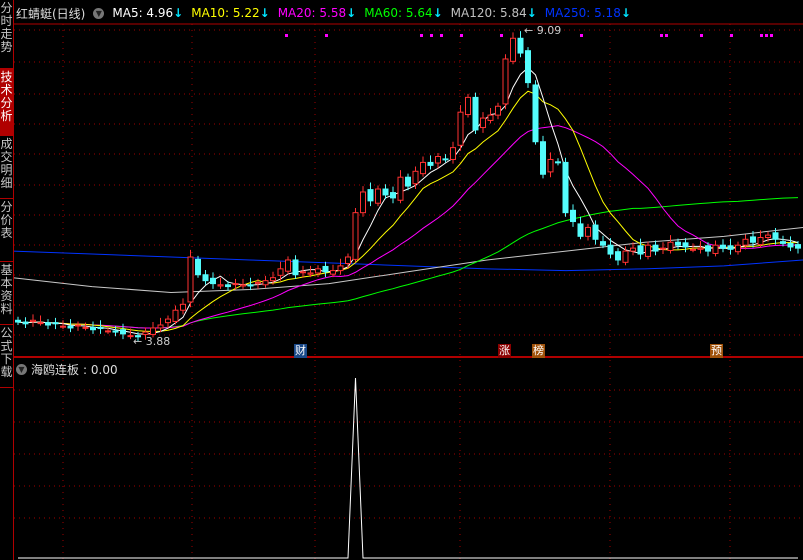  I want to click on event-marker: 预, so click(716, 351).